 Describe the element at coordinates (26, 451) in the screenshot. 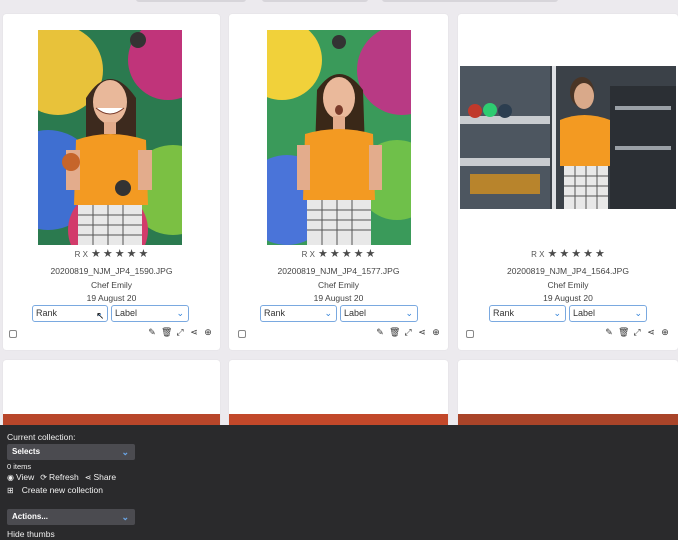

I see `collection-select-label: Selects` at that location.